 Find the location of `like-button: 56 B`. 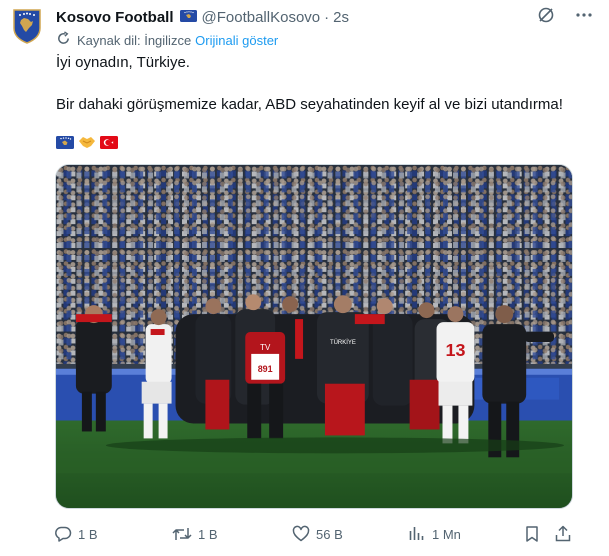

like-button: 56 B is located at coordinates (317, 534).